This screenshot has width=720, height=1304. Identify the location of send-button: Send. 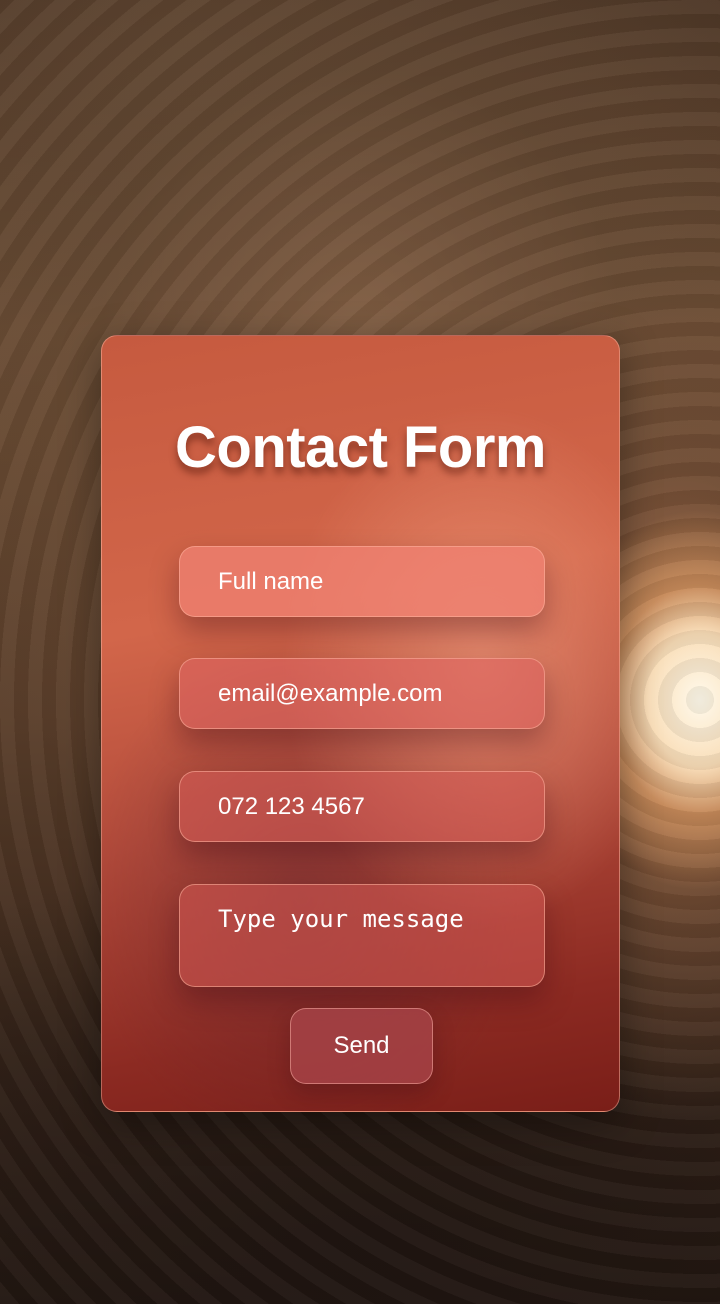
(361, 1046).